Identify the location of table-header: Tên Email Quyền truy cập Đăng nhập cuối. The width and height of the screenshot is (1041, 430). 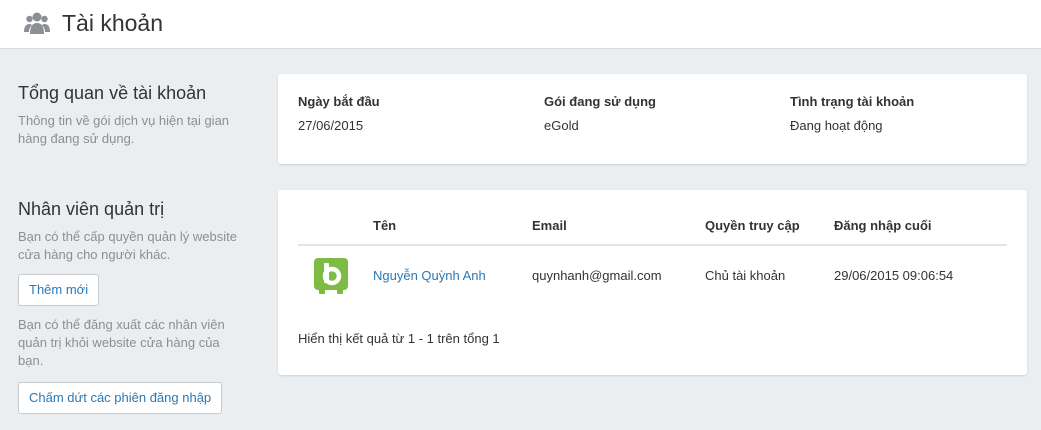
(652, 232).